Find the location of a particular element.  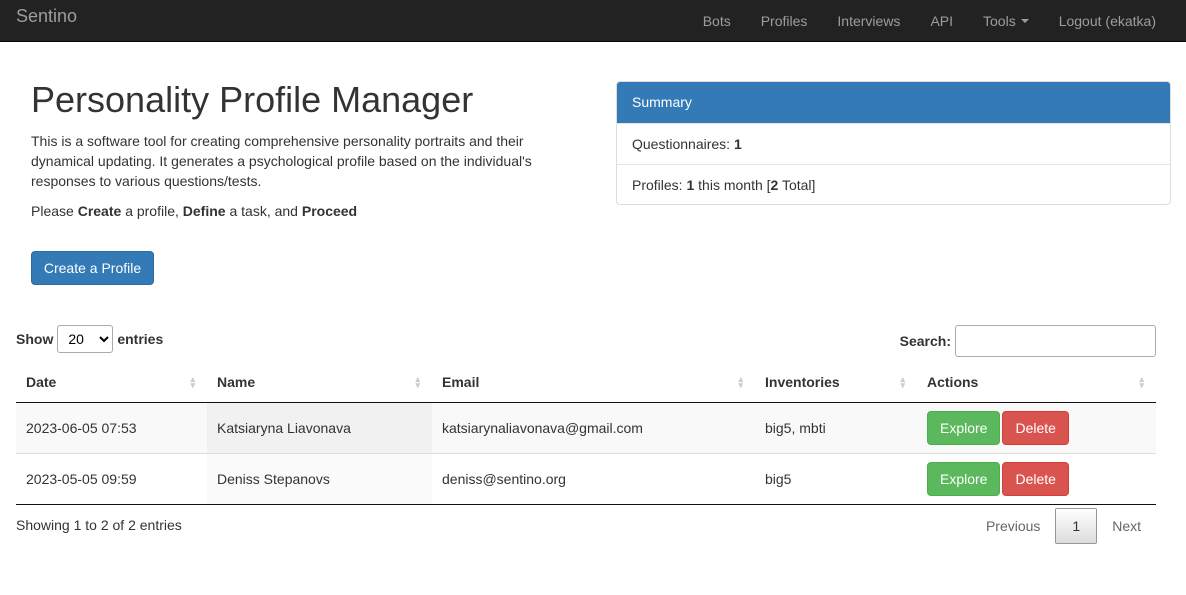

questionnaires-label: Questionnaires: is located at coordinates (681, 144).